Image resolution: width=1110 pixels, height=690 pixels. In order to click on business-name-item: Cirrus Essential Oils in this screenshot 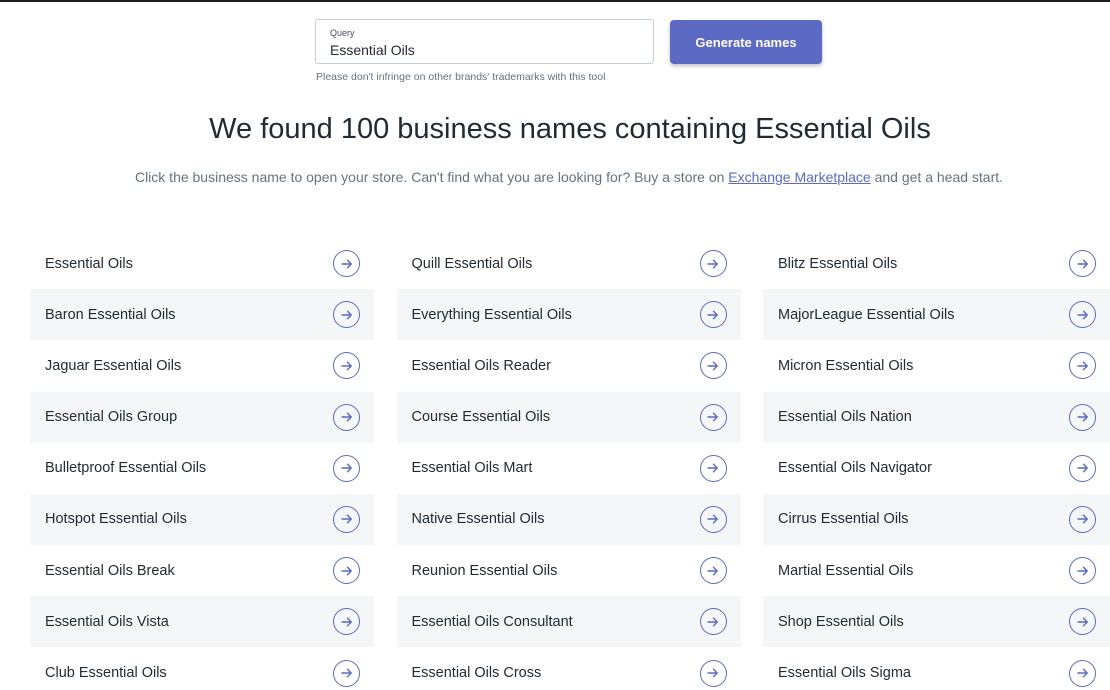, I will do `click(936, 519)`.